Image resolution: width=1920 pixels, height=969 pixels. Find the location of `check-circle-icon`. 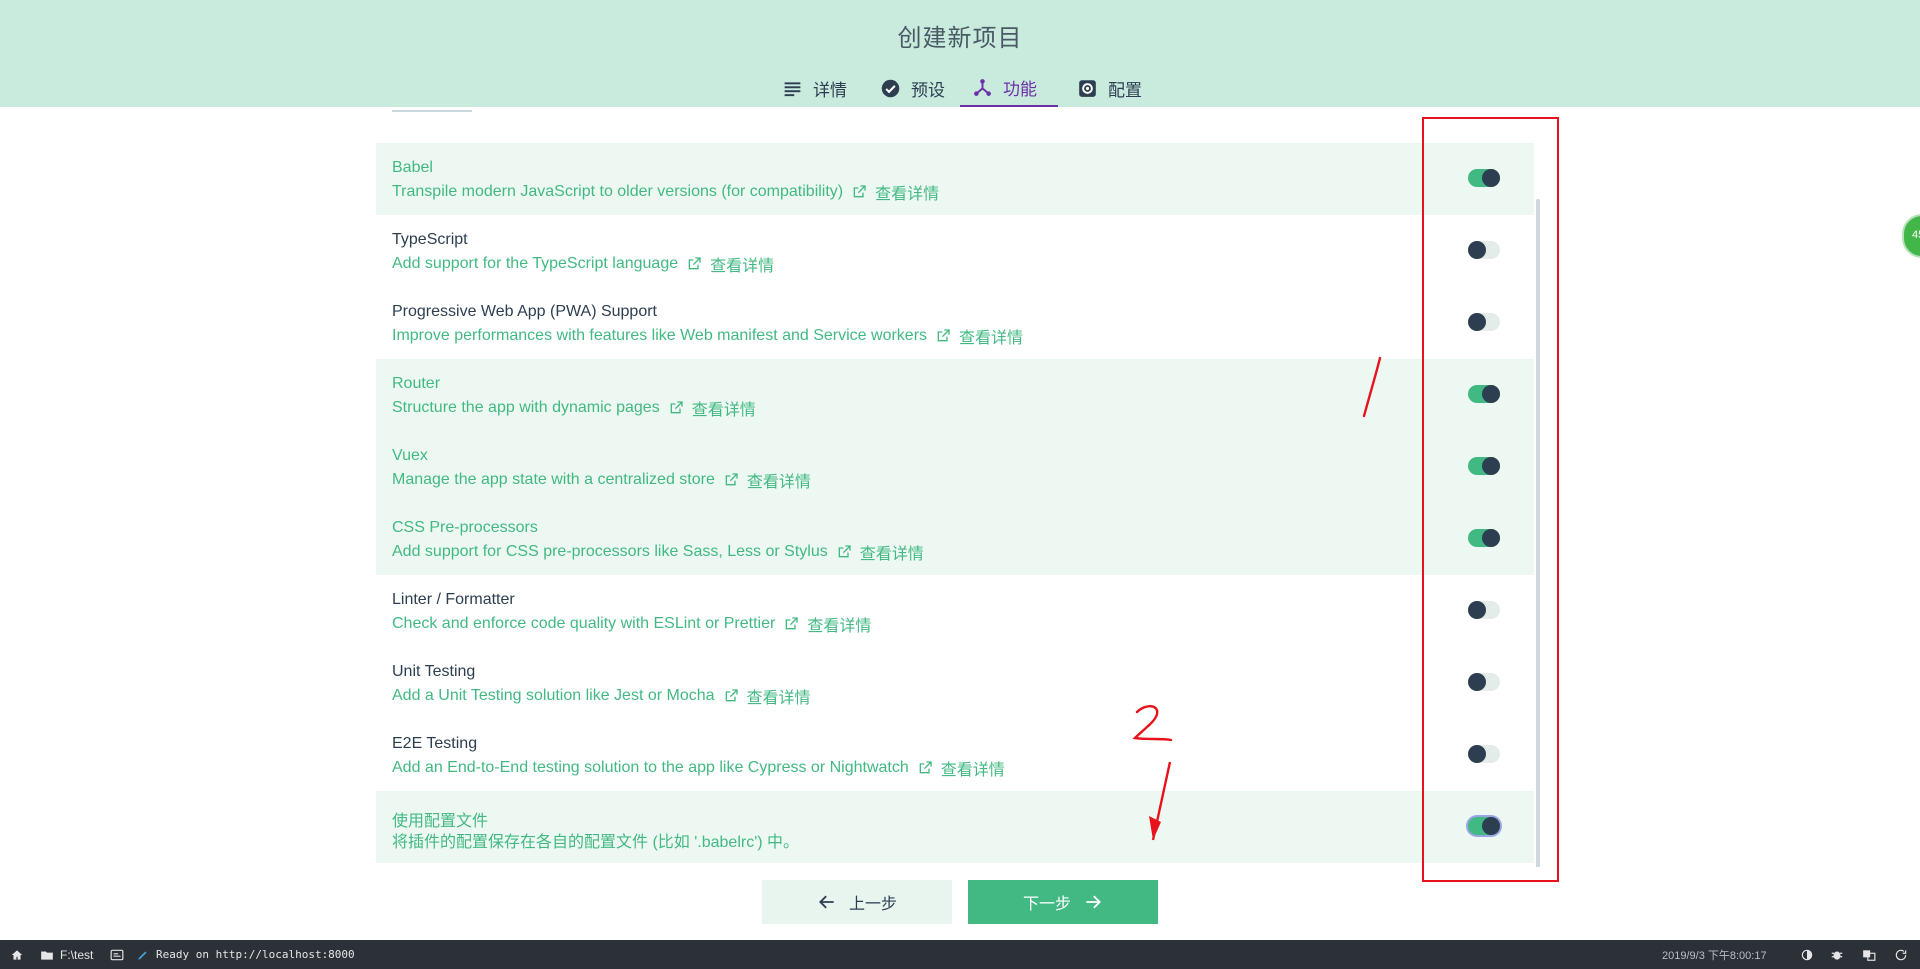

check-circle-icon is located at coordinates (890, 88).